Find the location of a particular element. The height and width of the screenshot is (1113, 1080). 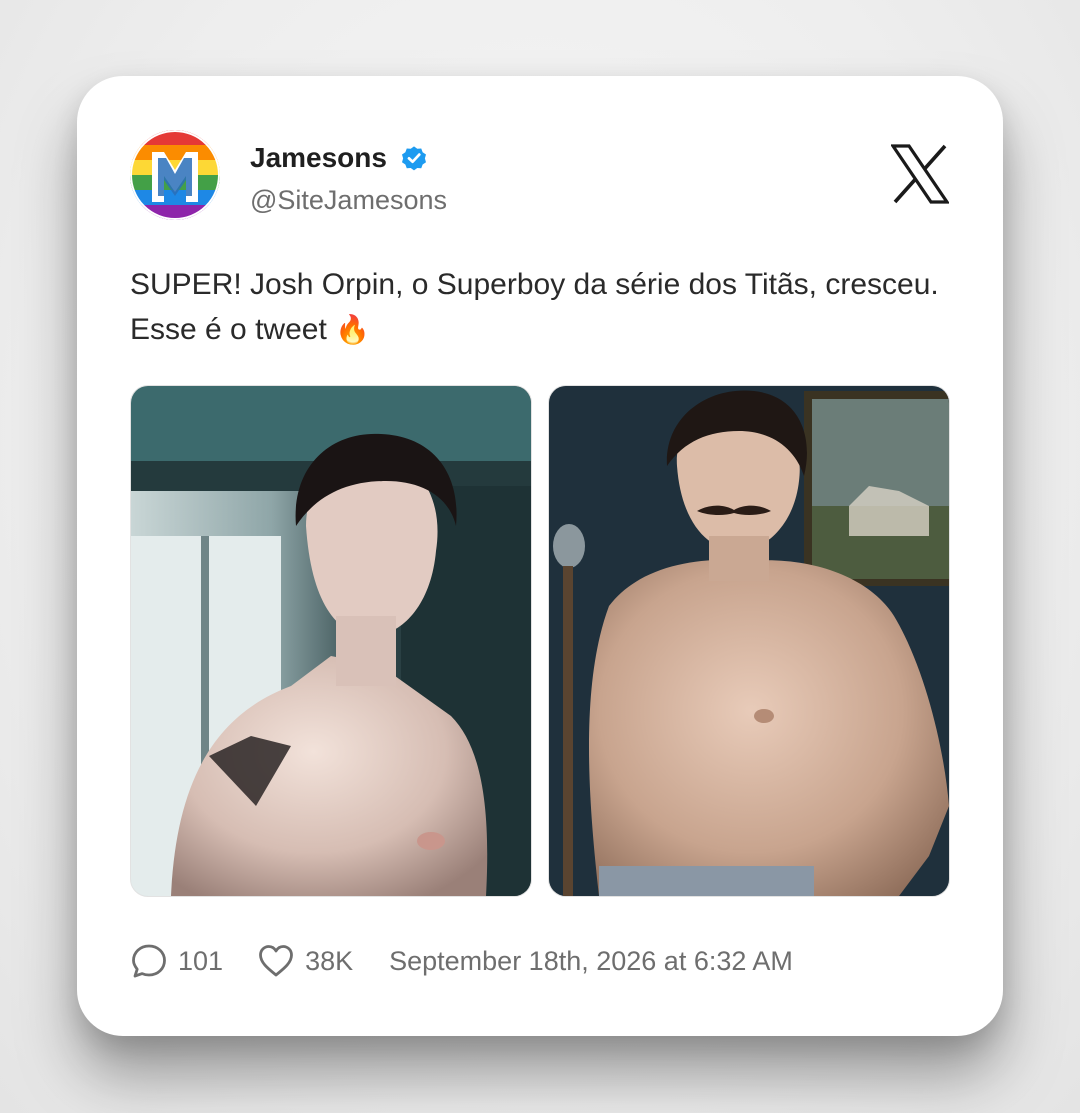

author-name-row: Jamesons is located at coordinates (339, 158).